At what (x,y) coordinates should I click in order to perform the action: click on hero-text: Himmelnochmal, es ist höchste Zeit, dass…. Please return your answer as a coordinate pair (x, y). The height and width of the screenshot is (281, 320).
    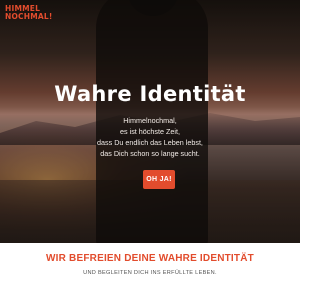
    Looking at the image, I should click on (150, 137).